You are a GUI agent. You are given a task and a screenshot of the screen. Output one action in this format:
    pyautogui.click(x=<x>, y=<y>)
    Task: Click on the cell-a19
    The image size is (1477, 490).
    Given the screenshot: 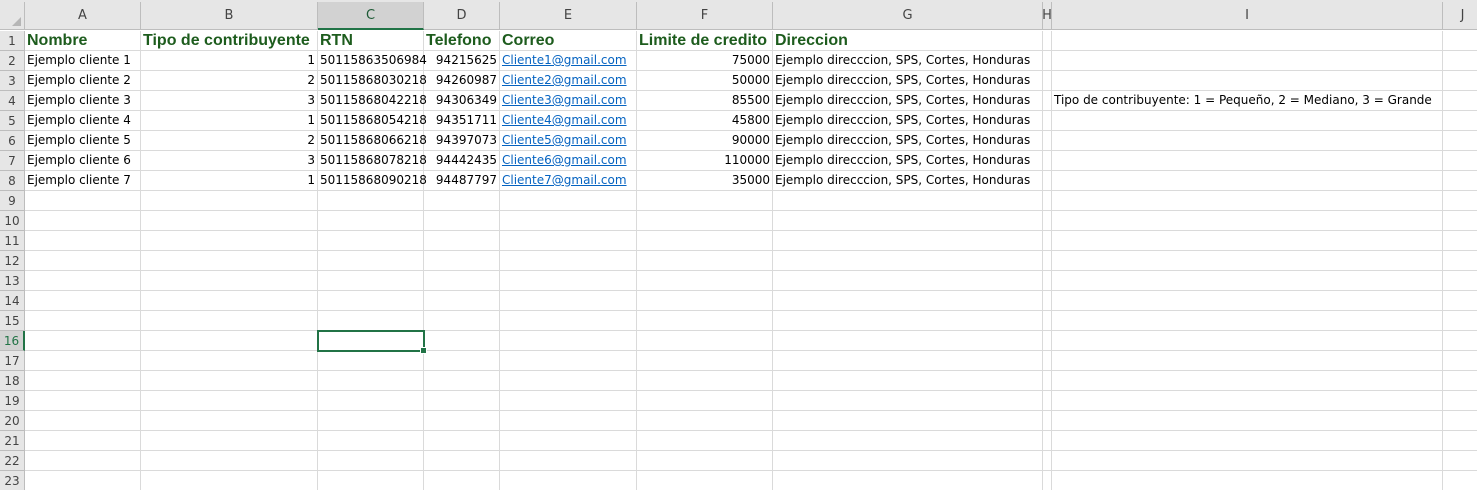 What is the action you would take?
    pyautogui.click(x=83, y=401)
    